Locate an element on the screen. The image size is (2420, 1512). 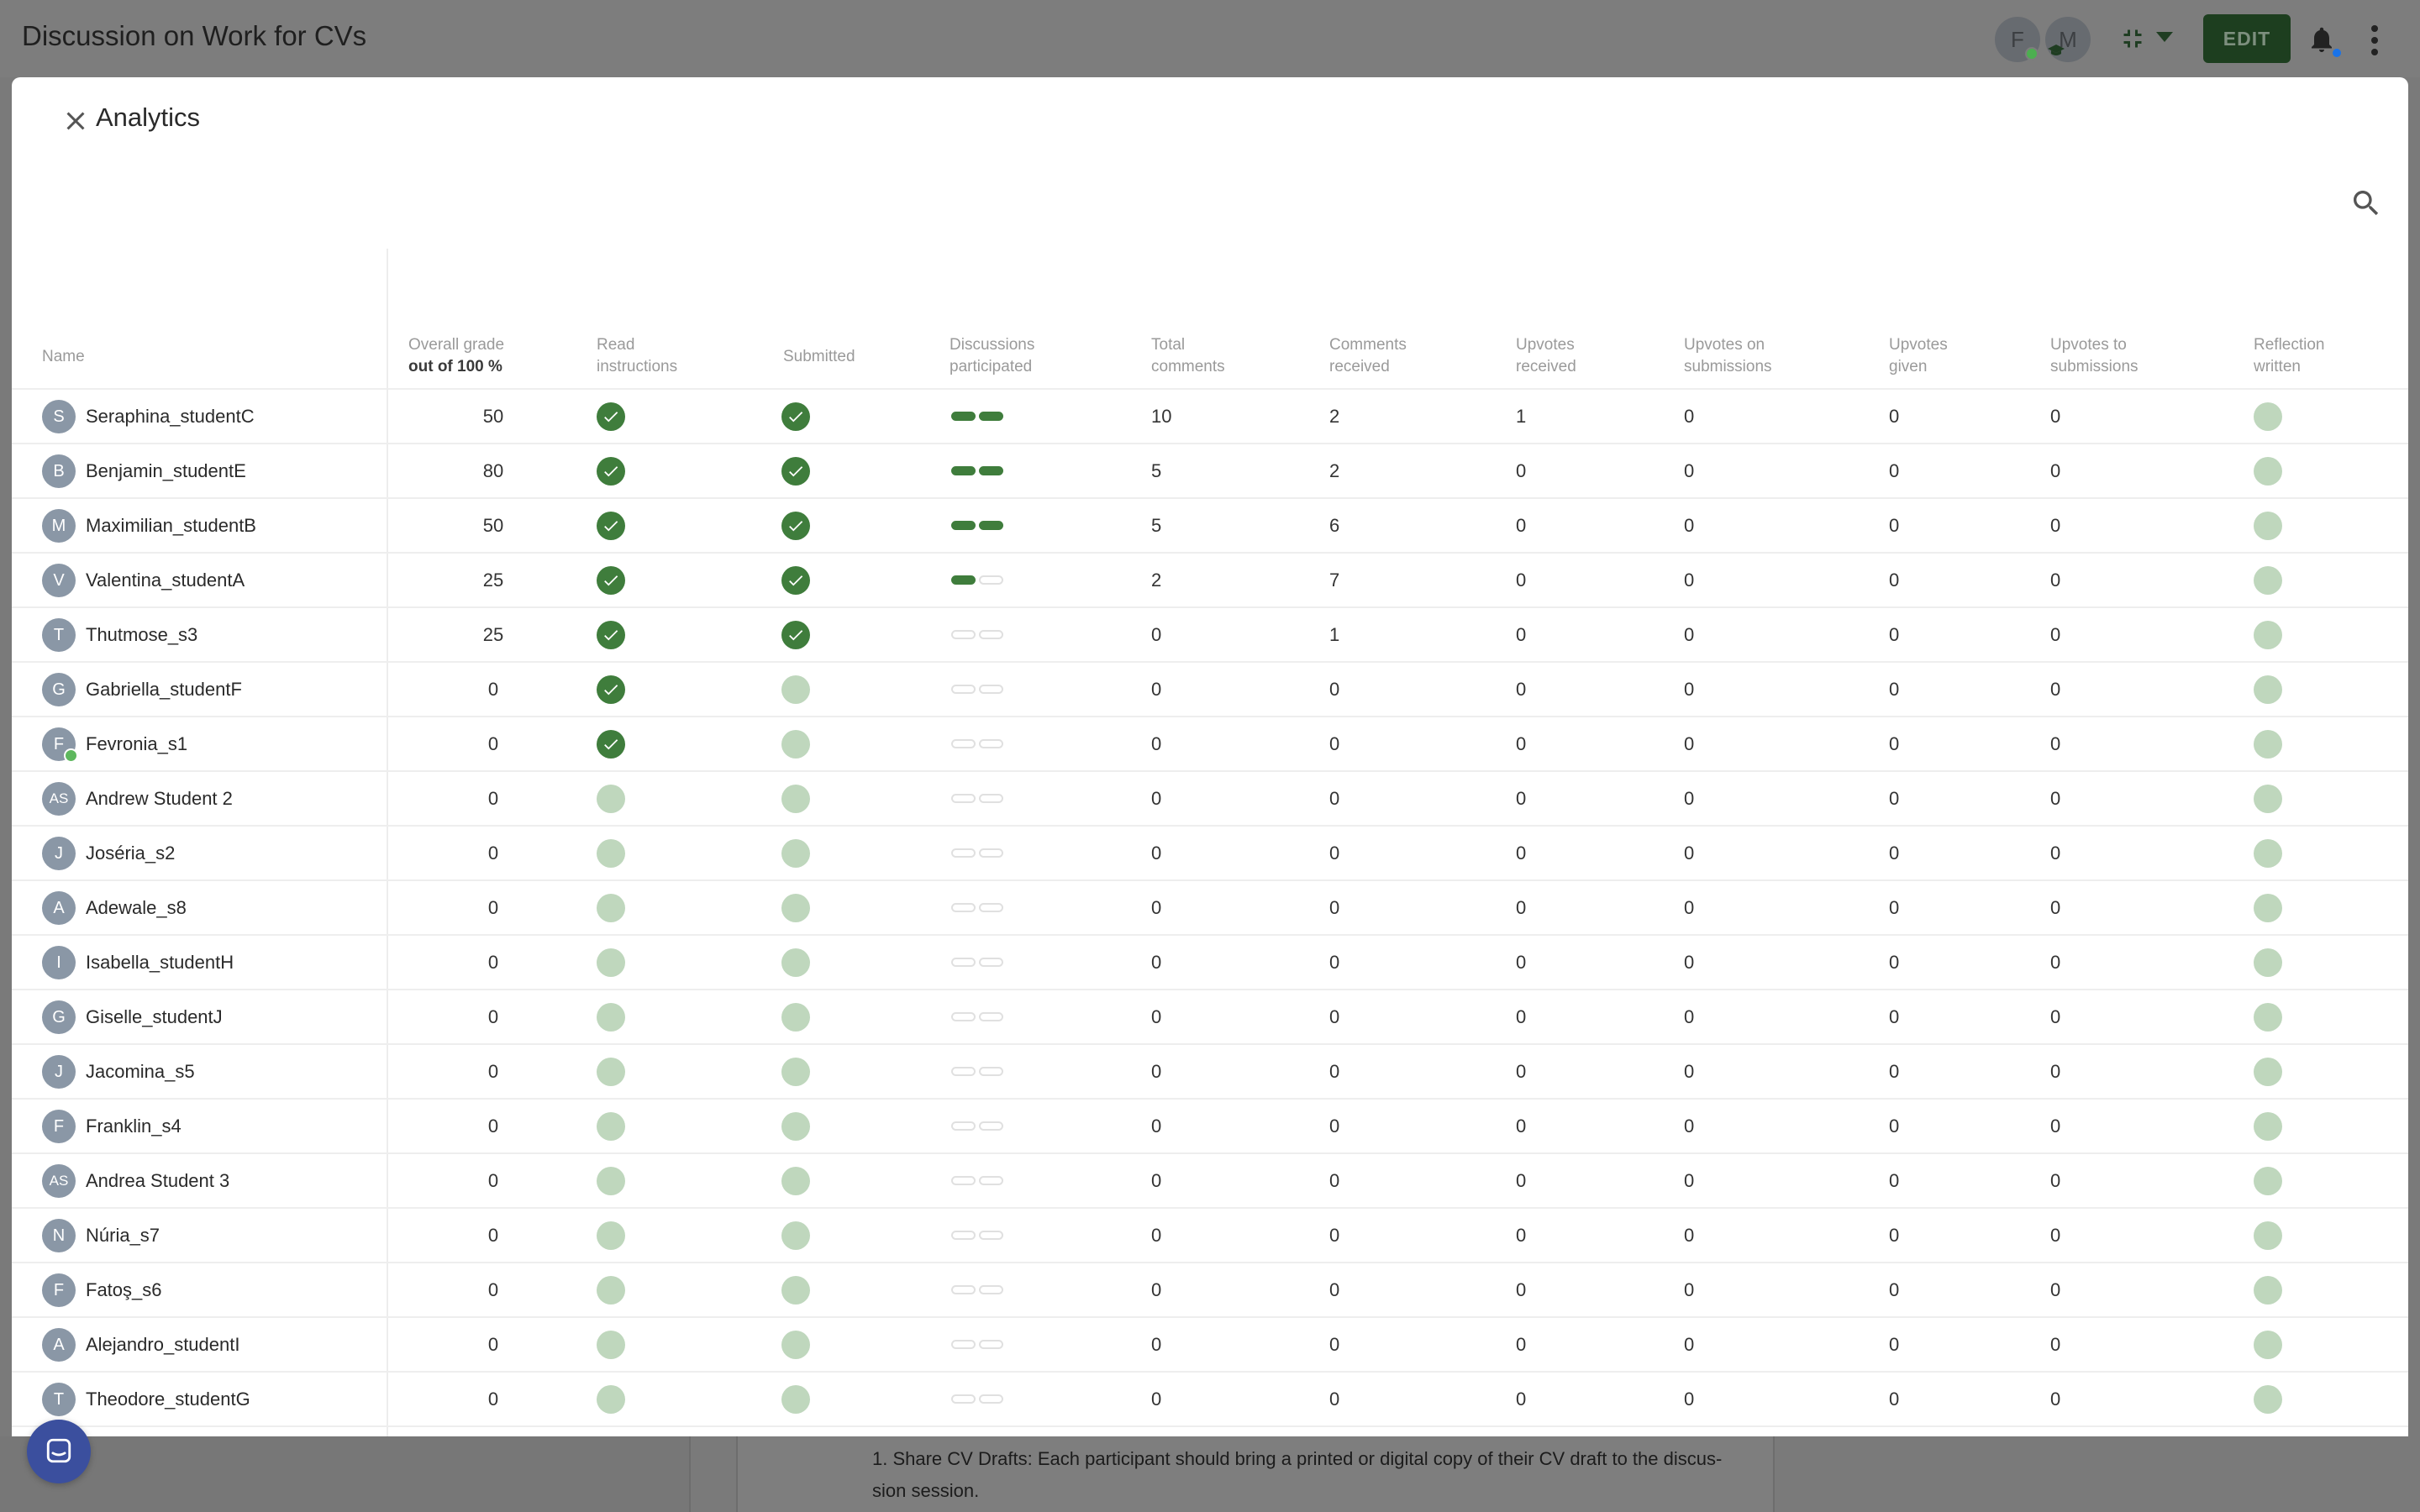
table-row: G Giselle_studentJ 0 0 0 0 0 0 0 is located at coordinates (1210, 1017).